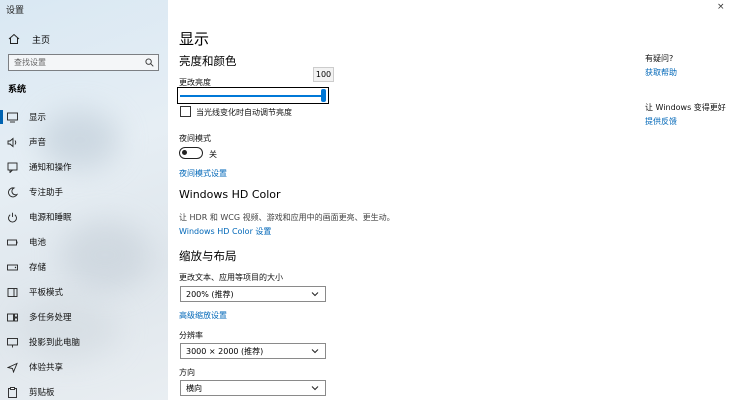  What do you see at coordinates (12, 392) in the screenshot?
I see `clipboard-icon` at bounding box center [12, 392].